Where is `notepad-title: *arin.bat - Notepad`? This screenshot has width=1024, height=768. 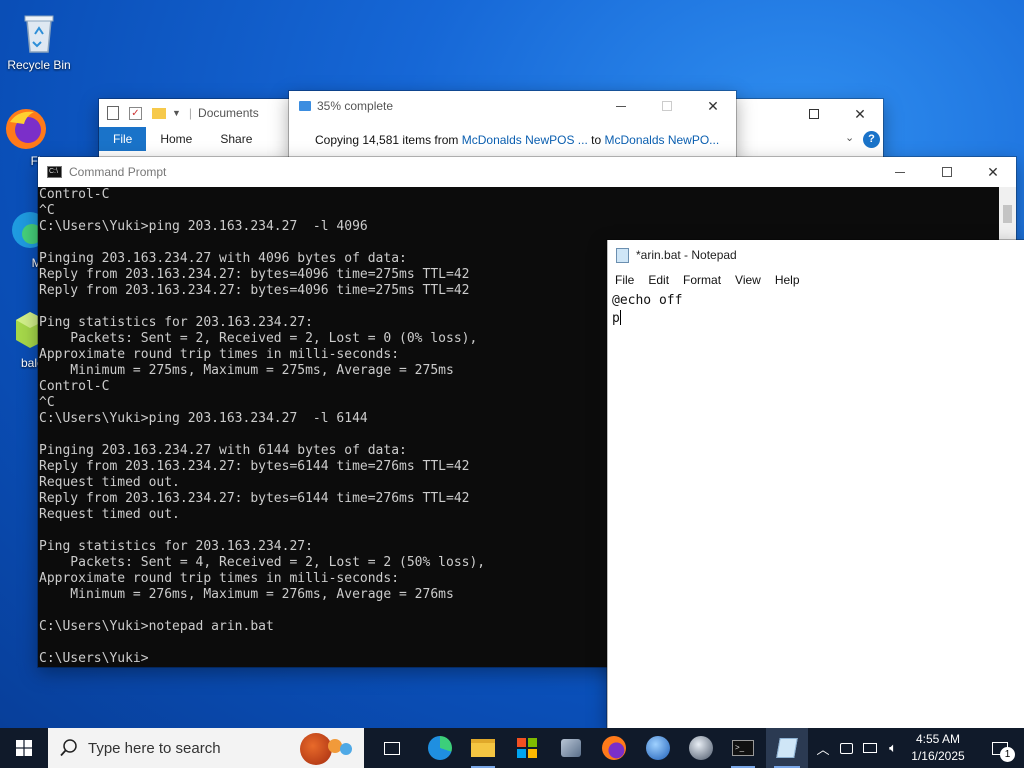
notepad-title: *arin.bat - Notepad is located at coordinates (686, 255).